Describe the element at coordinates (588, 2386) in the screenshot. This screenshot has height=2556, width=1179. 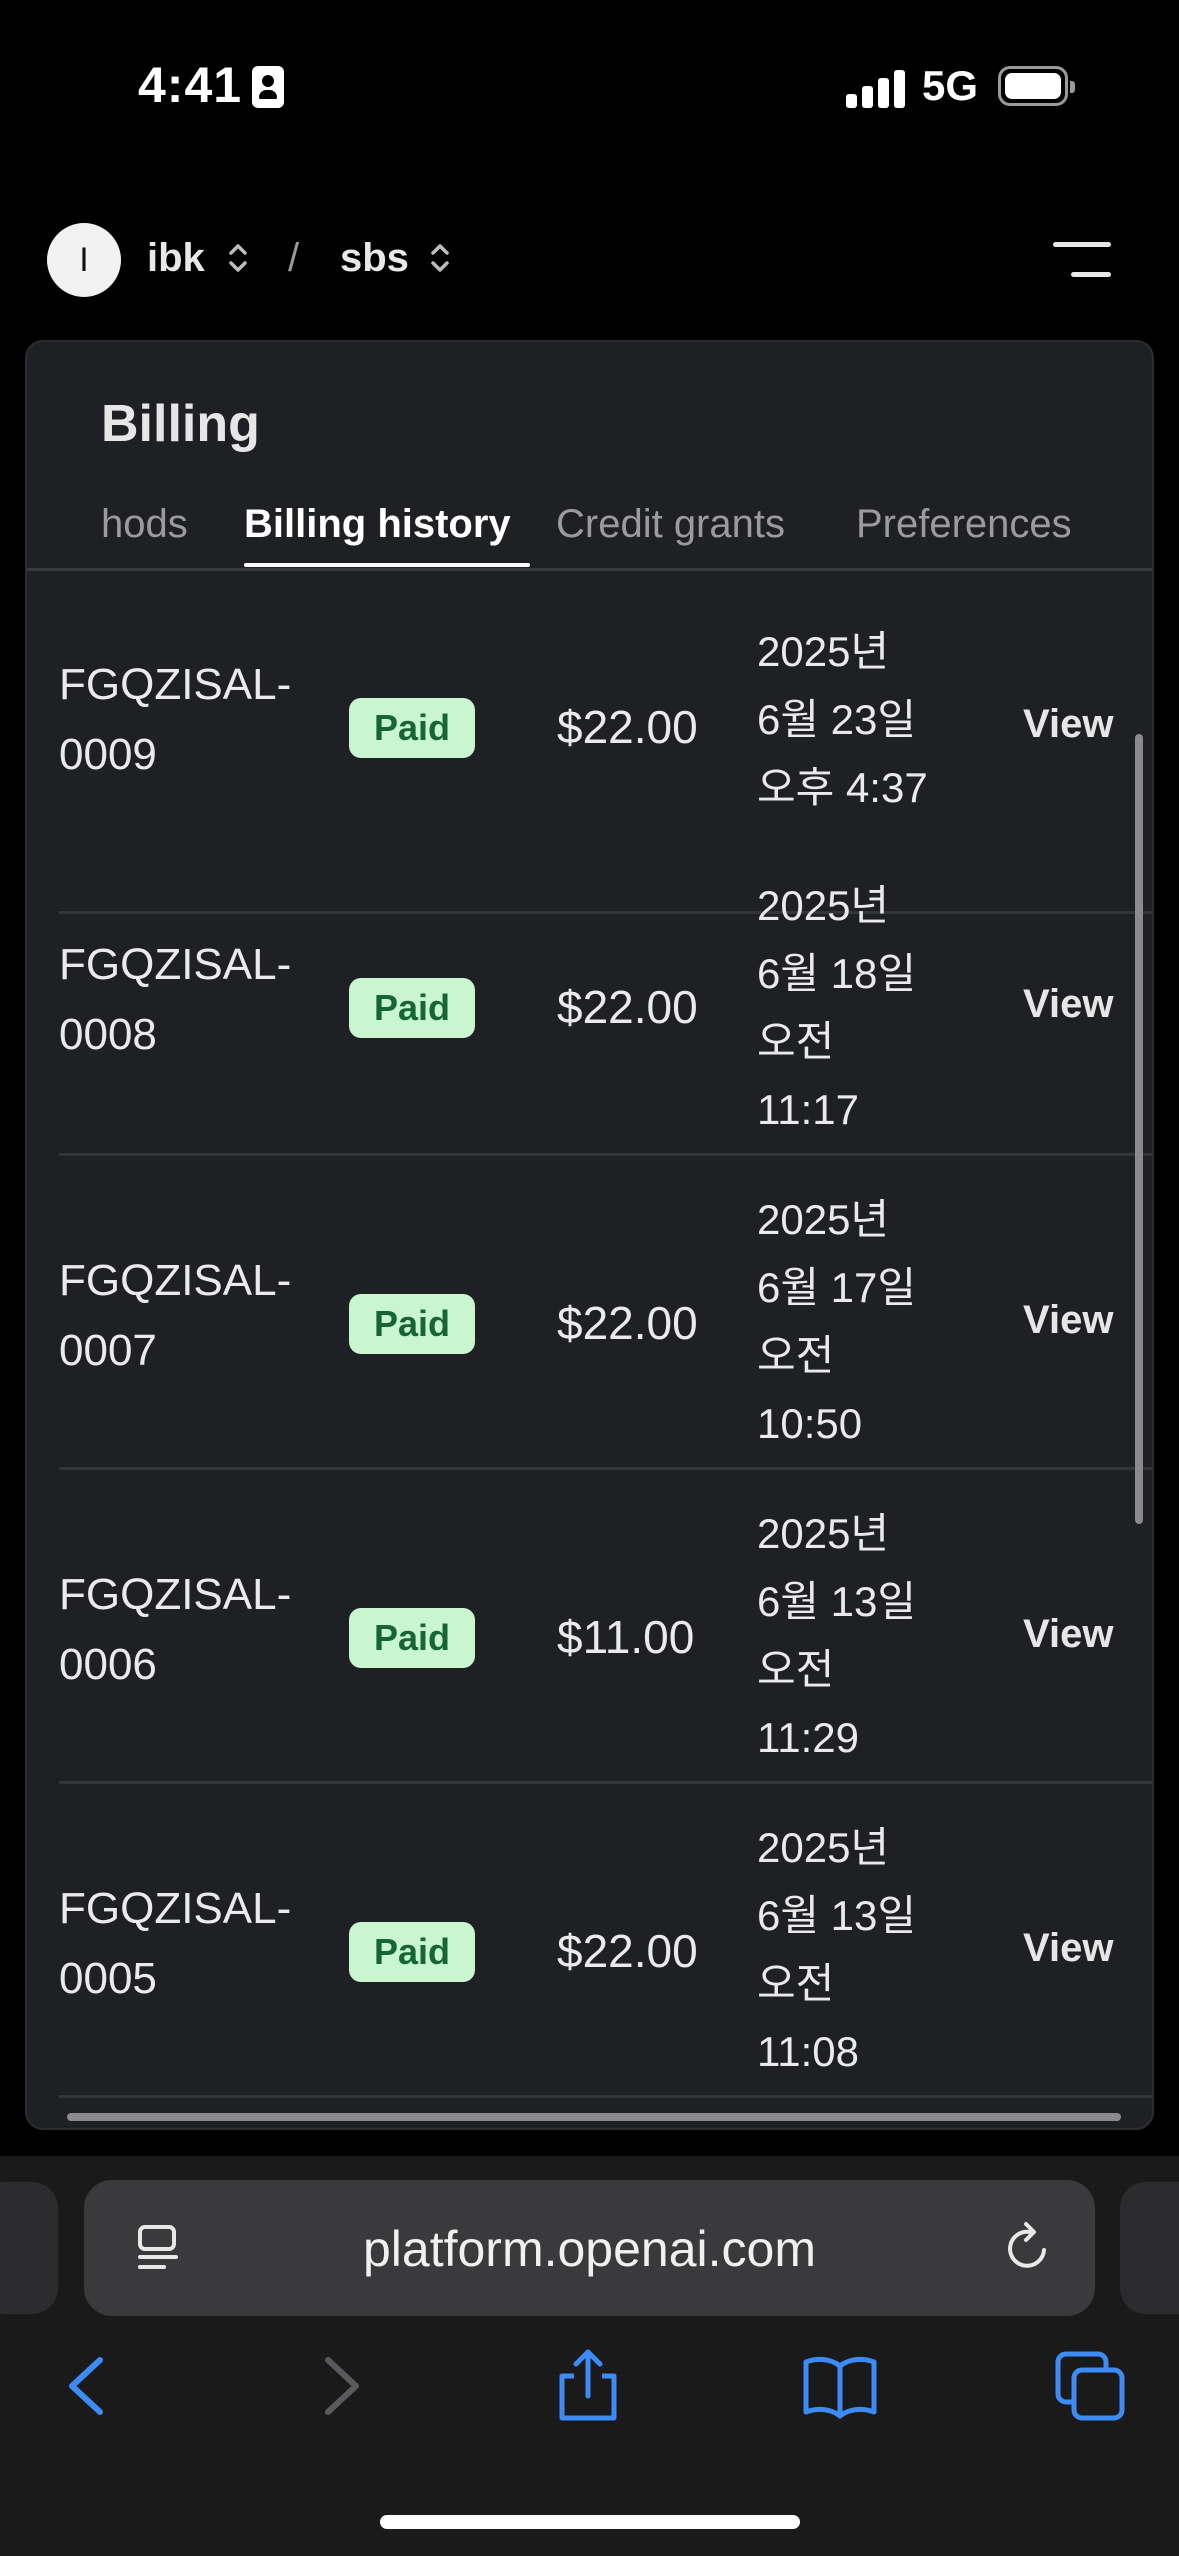
I see `share-icon` at that location.